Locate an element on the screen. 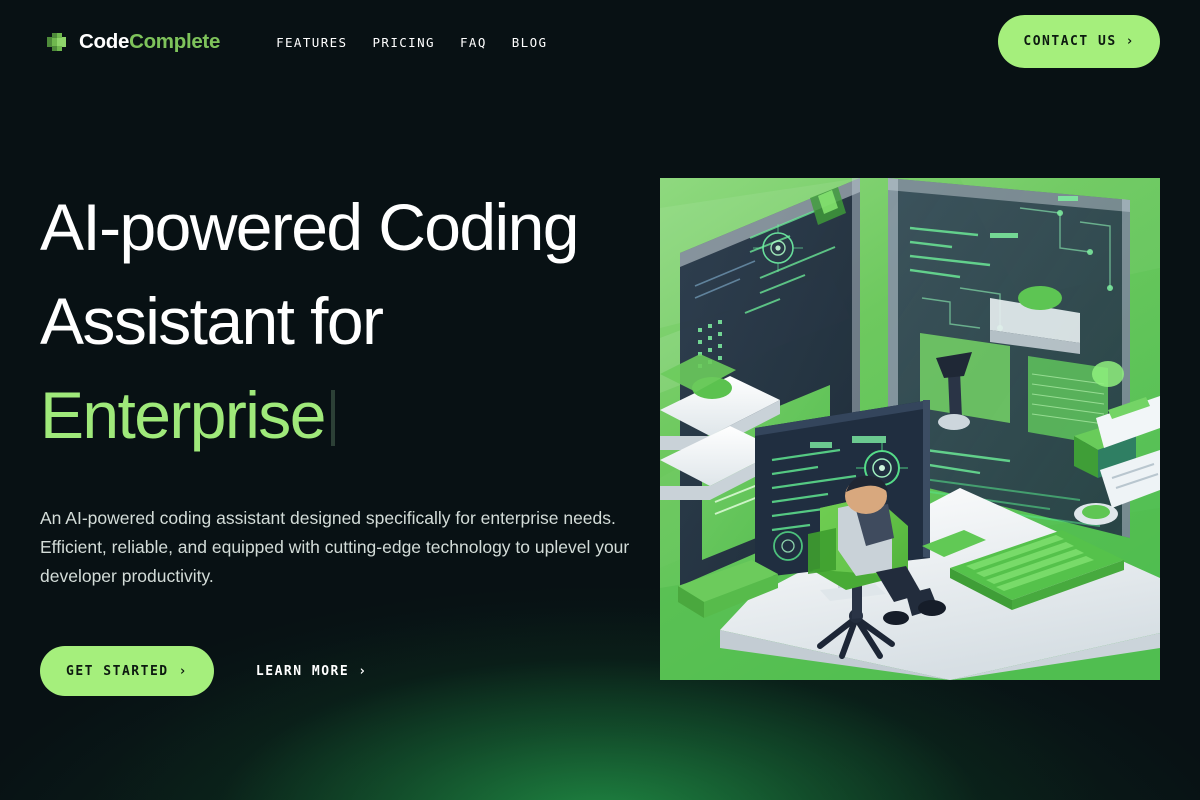  learn-more-label: LEARN MORE is located at coordinates (302, 671).